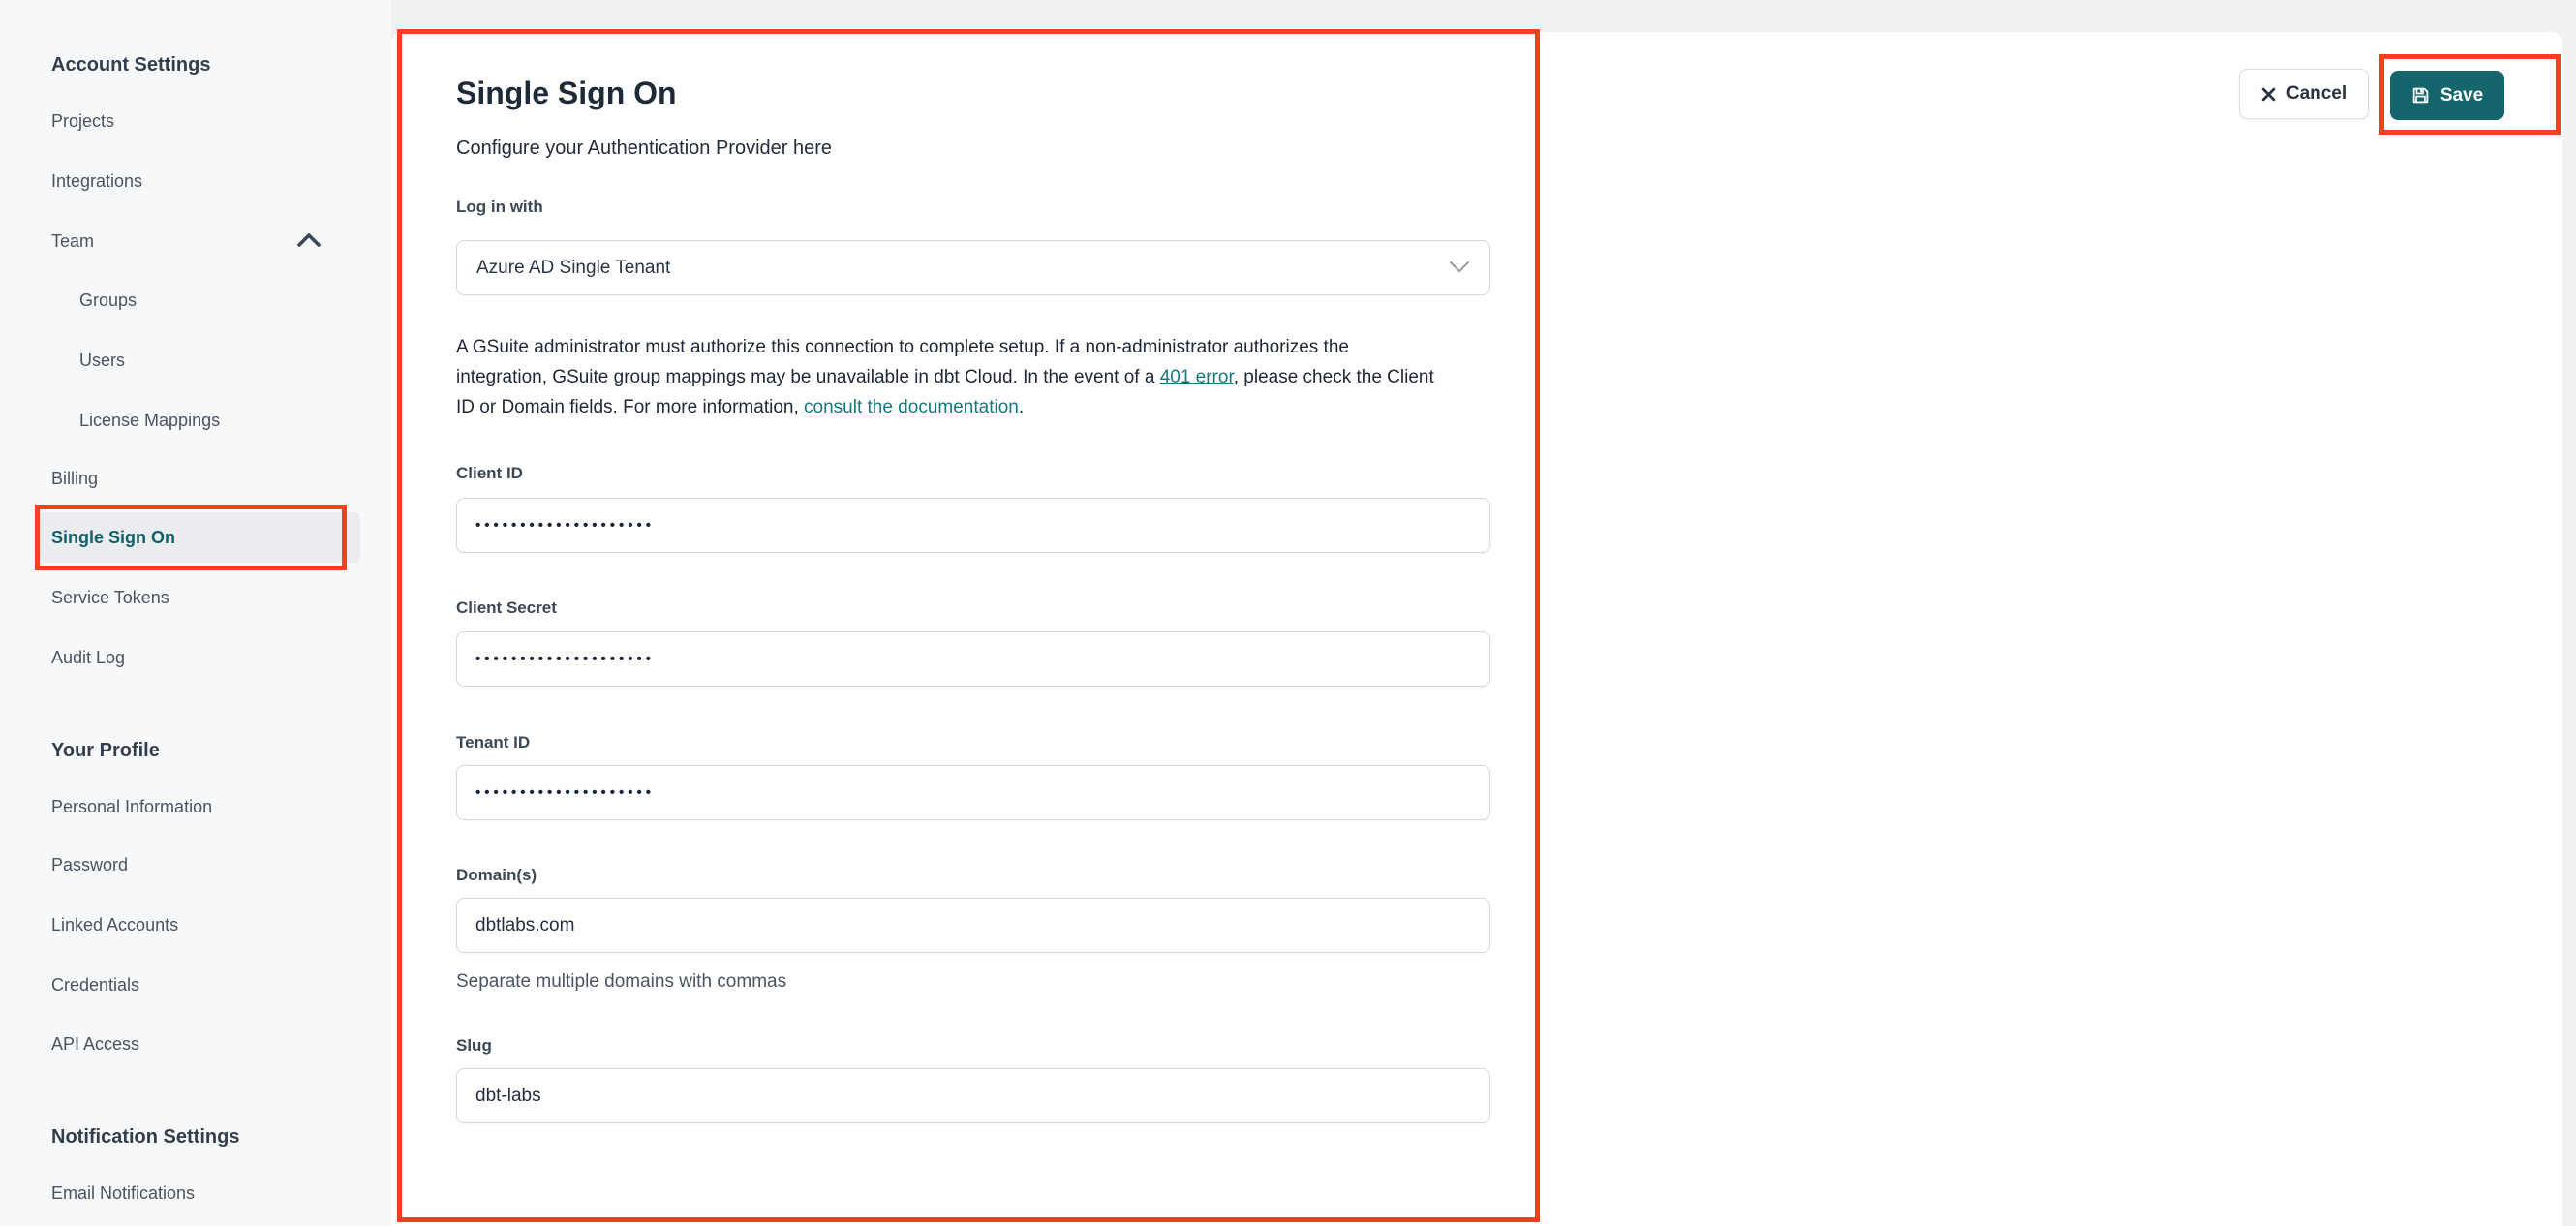  Describe the element at coordinates (499, 207) in the screenshot. I see `login-with-label: Log in with` at that location.